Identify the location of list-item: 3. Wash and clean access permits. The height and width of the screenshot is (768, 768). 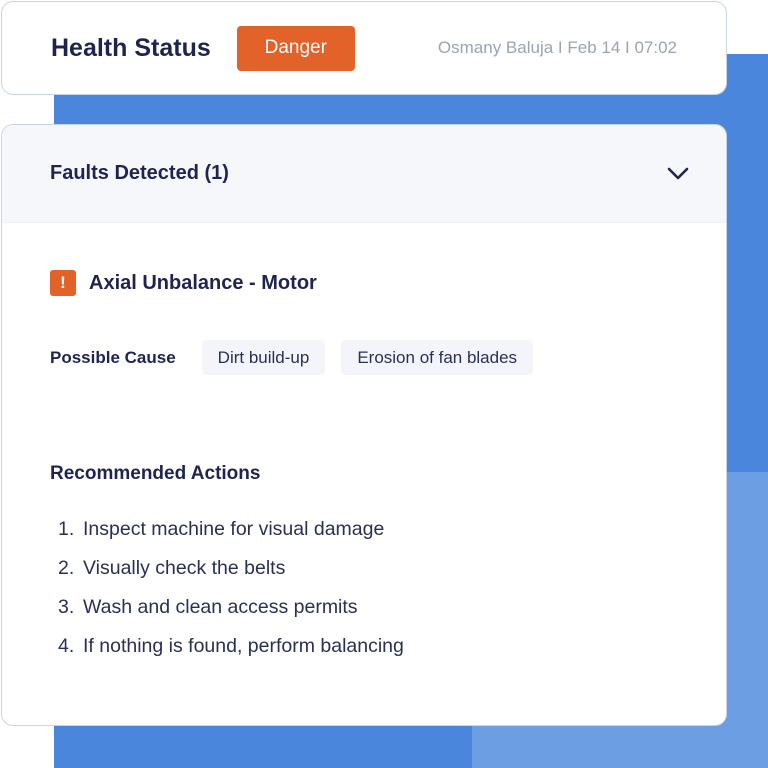
(231, 607).